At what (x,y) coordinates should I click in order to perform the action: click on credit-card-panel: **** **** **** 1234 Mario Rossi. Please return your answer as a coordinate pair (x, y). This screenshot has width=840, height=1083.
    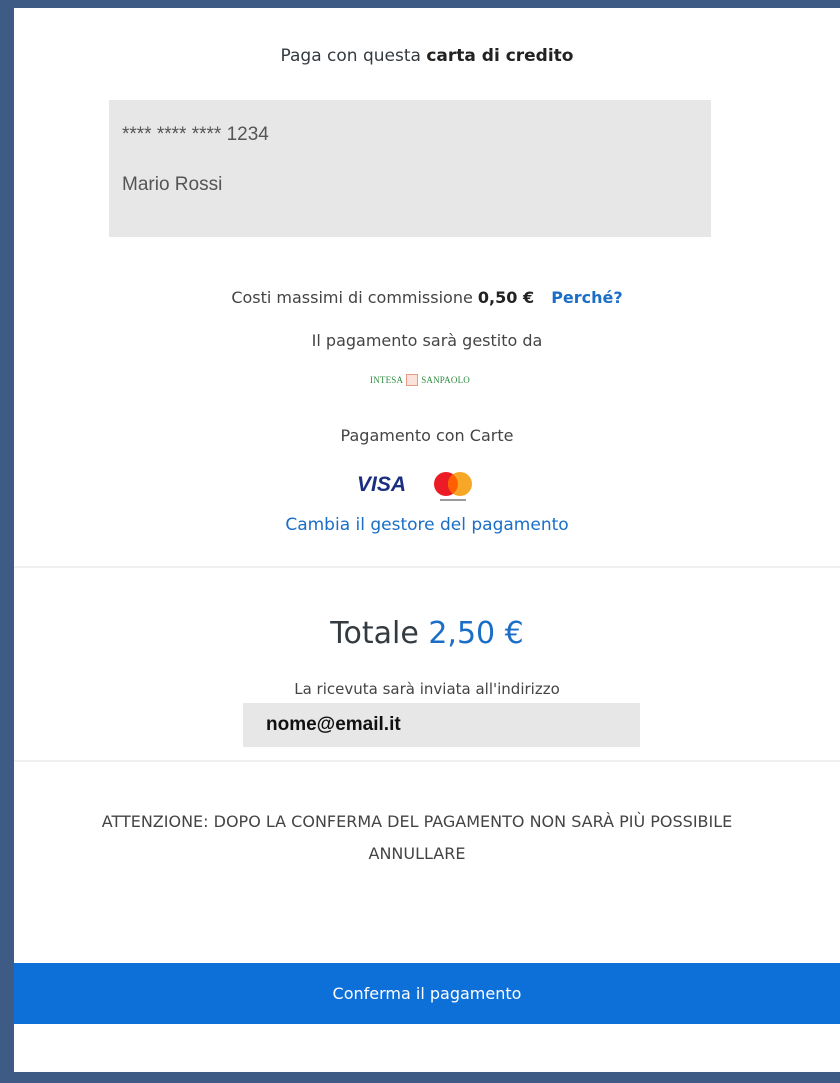
    Looking at the image, I should click on (410, 168).